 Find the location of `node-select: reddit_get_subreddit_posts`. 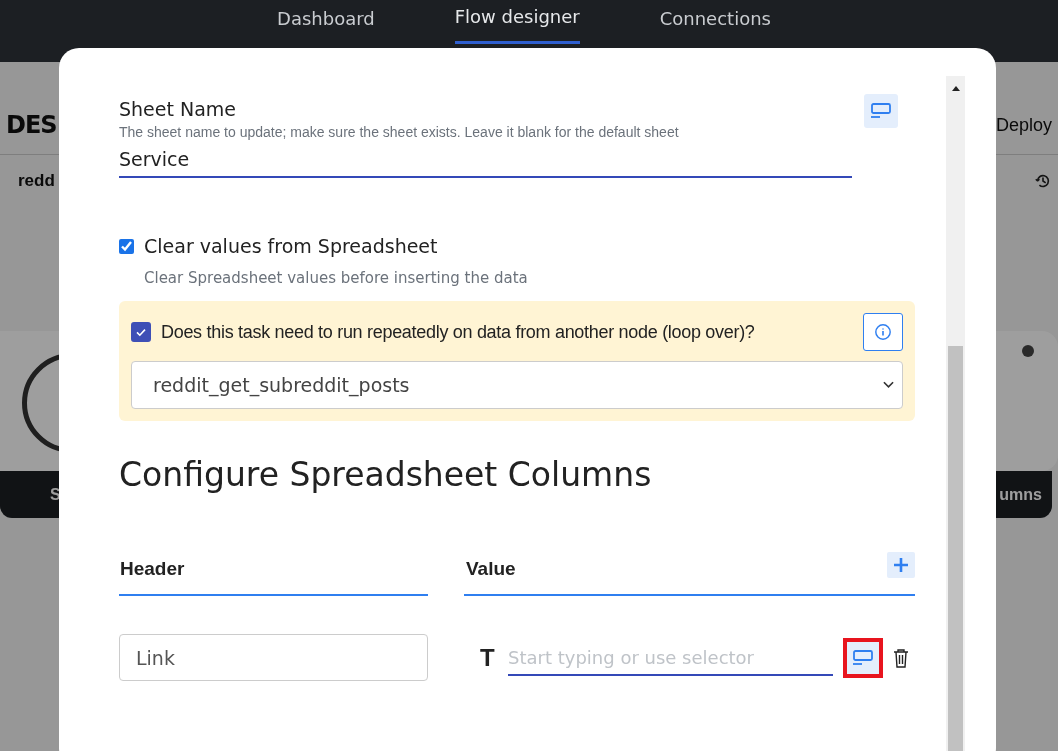

node-select: reddit_get_subreddit_posts is located at coordinates (517, 385).